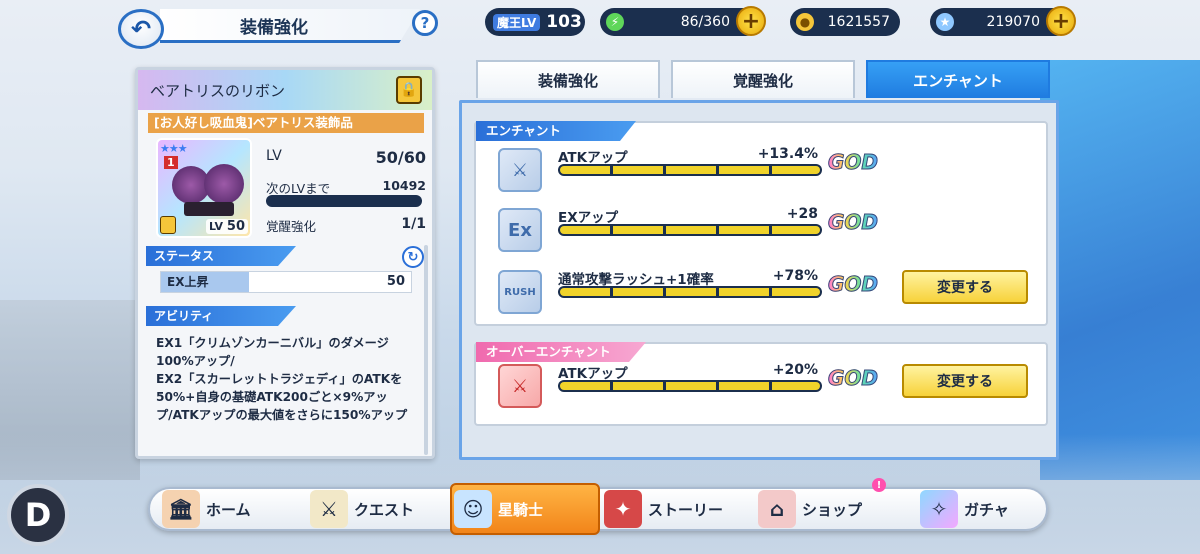 The width and height of the screenshot is (1200, 554). Describe the element at coordinates (593, 158) in the screenshot. I see `enchant-name: ATKアップ` at that location.